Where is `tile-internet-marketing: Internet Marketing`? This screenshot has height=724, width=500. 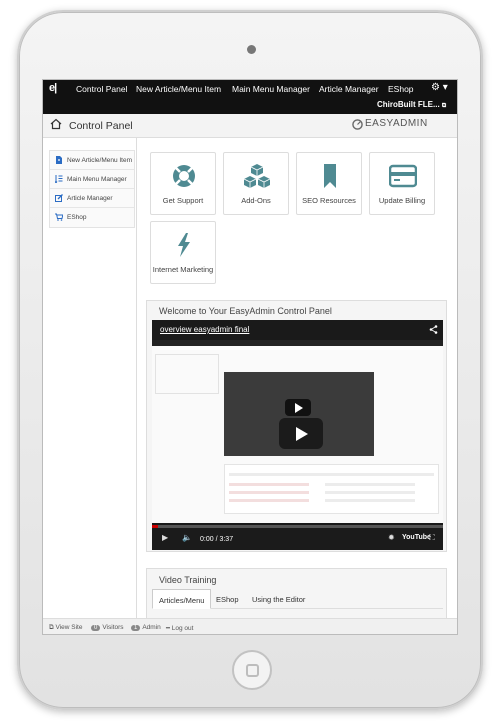
tile-internet-marketing: Internet Marketing is located at coordinates (183, 252).